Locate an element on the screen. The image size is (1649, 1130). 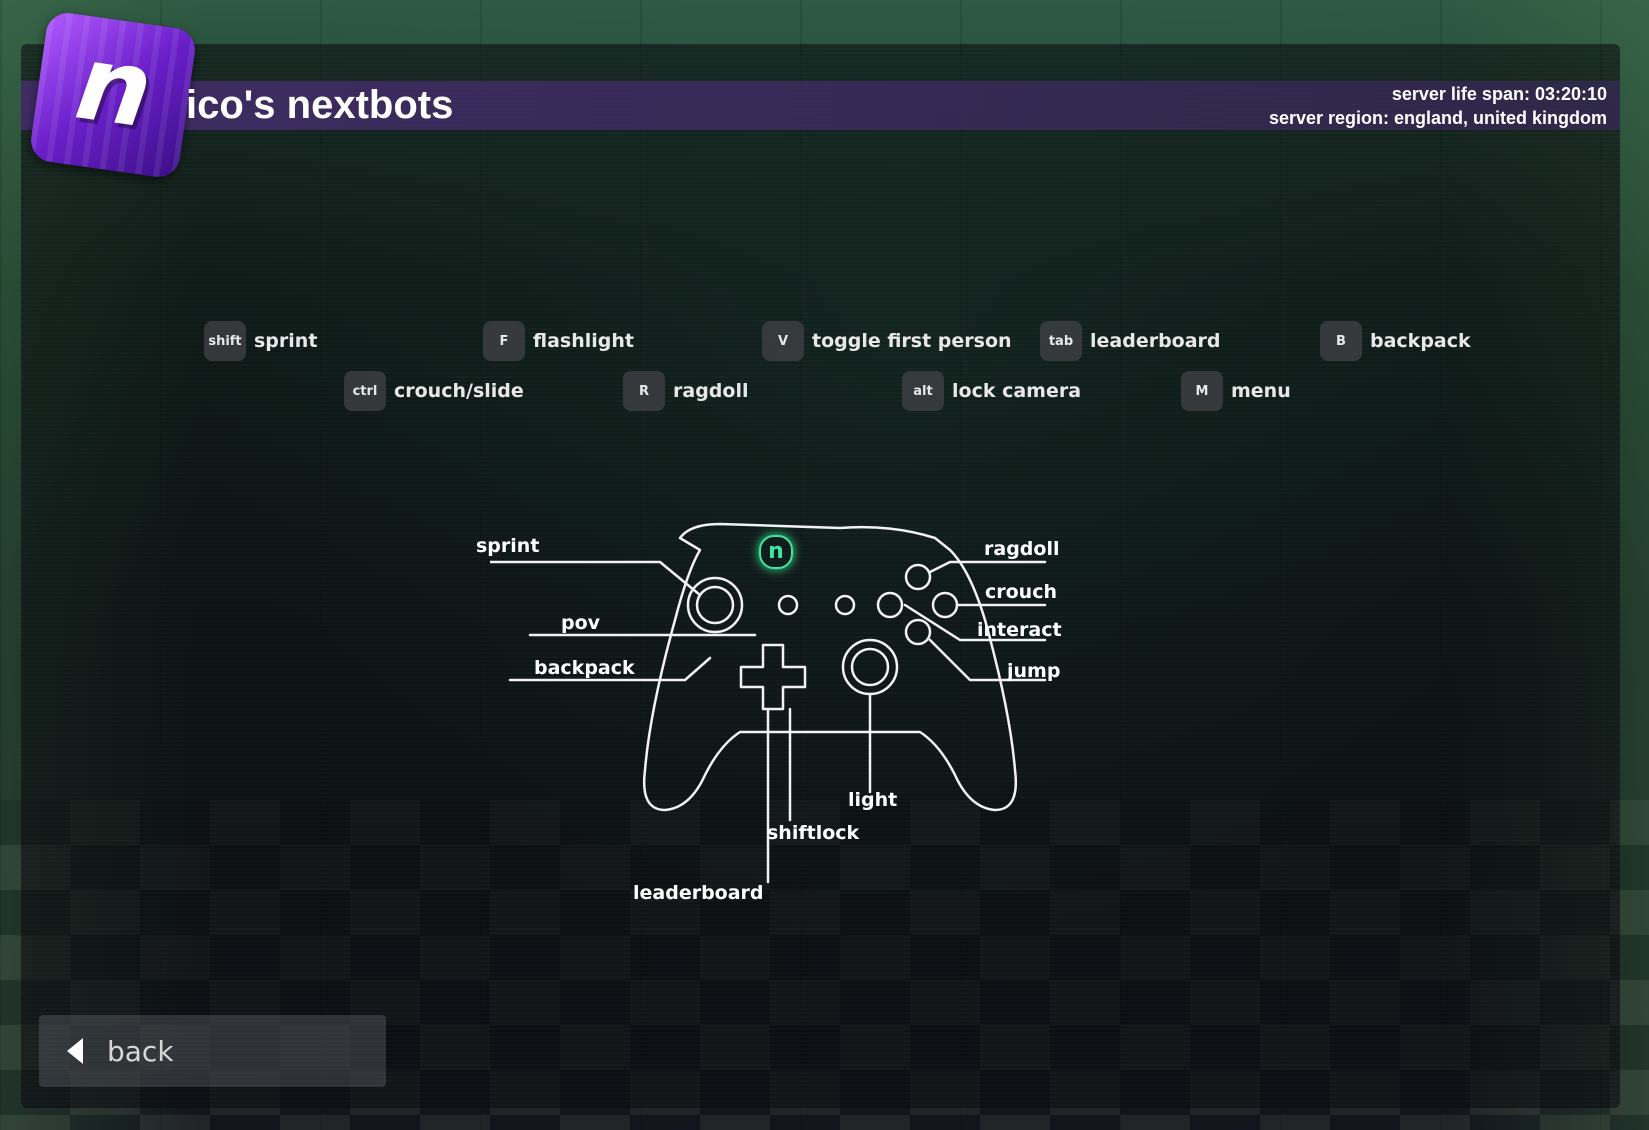
ctl-label-interact: interact is located at coordinates (1019, 630).